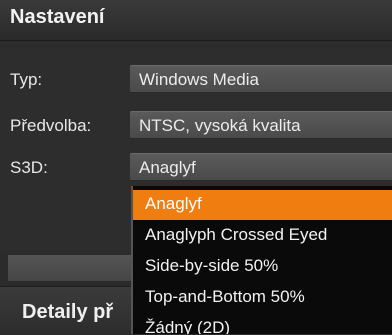 The width and height of the screenshot is (392, 335). What do you see at coordinates (51, 125) in the screenshot?
I see `preset-label: Předvolba:` at bounding box center [51, 125].